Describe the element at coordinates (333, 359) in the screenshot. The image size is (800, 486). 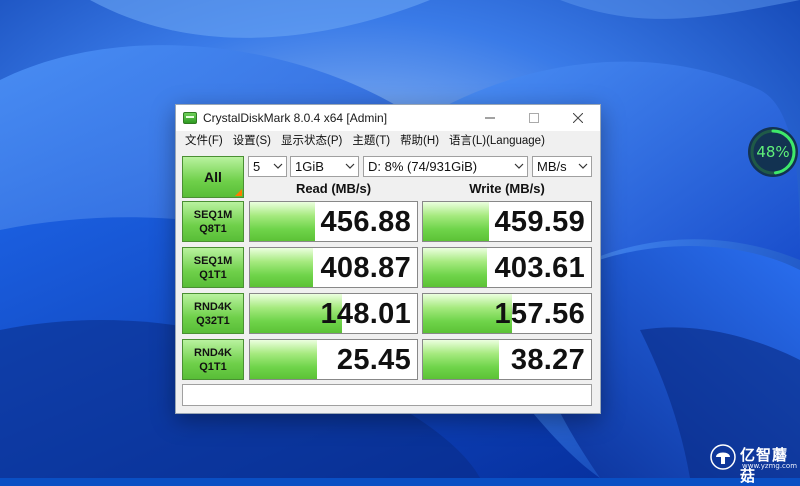
I see `read-result-rnd4k-q1t1: 25.45` at that location.